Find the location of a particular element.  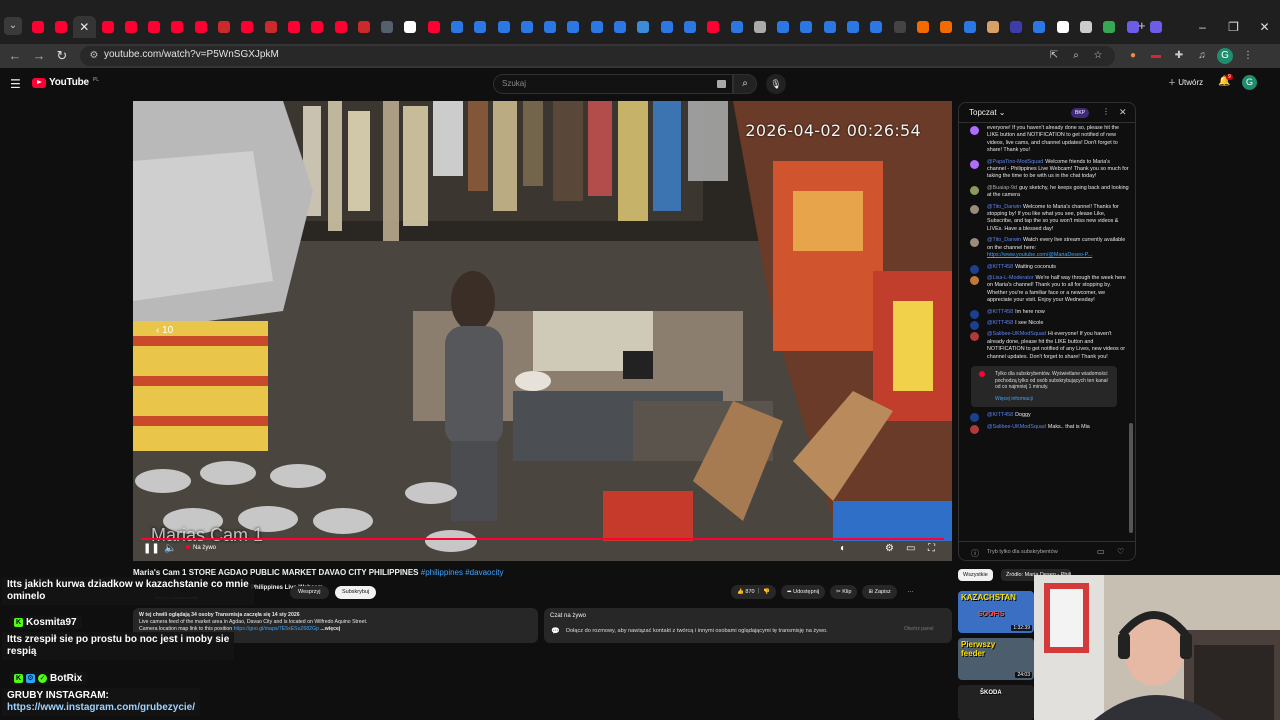

more-actions-icon: ⋯ is located at coordinates (911, 592).